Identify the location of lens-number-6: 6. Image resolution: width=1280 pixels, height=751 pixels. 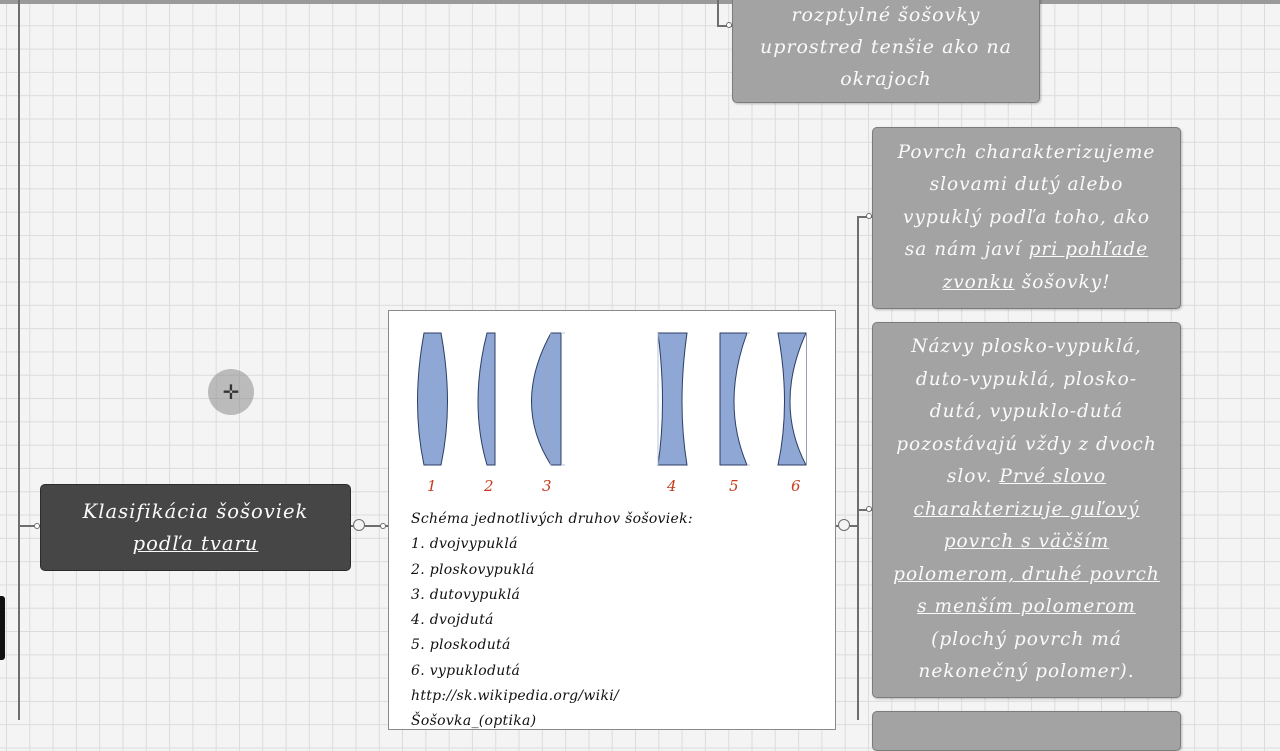
(796, 486).